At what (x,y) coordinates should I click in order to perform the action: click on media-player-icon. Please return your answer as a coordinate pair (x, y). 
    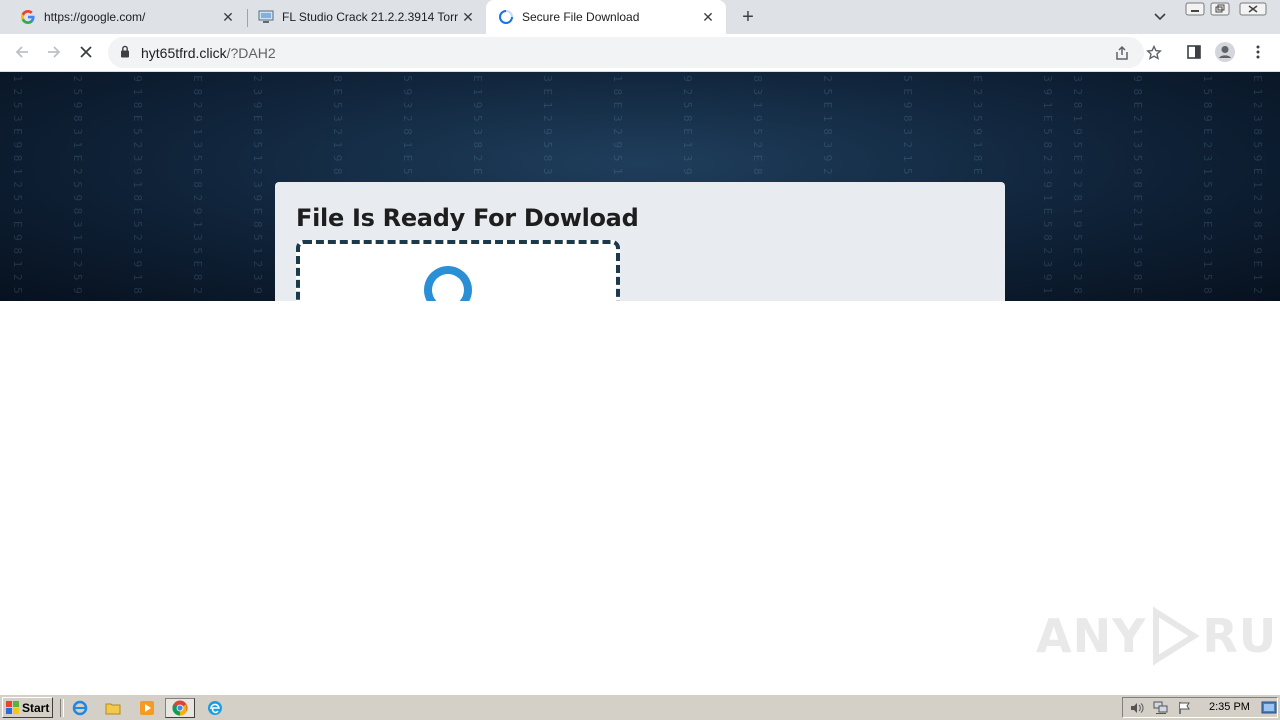
    Looking at the image, I should click on (147, 708).